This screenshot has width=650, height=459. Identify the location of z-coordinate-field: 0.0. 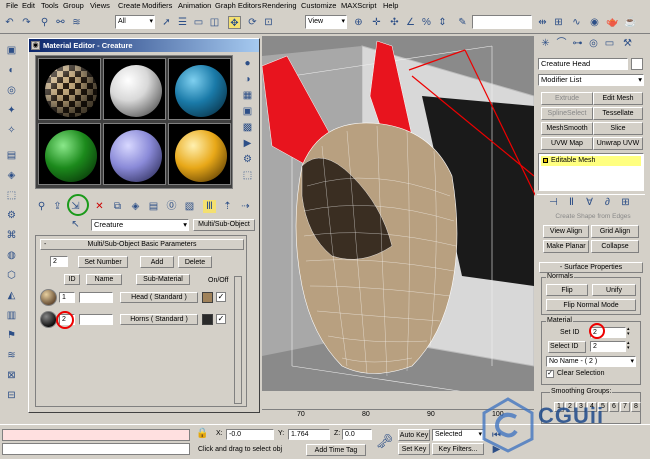
(357, 434).